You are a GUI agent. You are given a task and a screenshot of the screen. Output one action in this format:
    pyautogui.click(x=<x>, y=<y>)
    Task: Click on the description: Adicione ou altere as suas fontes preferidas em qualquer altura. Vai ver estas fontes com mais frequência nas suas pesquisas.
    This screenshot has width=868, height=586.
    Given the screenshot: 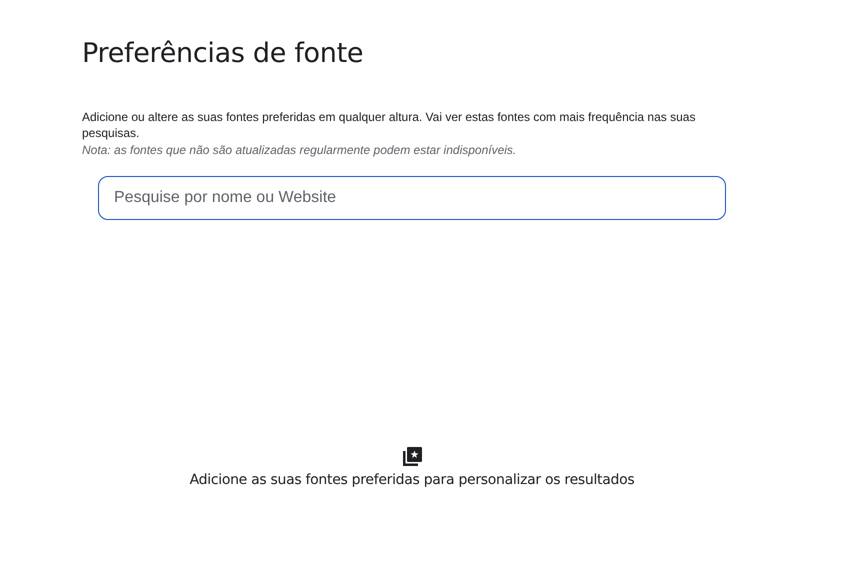 What is the action you would take?
    pyautogui.click(x=389, y=125)
    